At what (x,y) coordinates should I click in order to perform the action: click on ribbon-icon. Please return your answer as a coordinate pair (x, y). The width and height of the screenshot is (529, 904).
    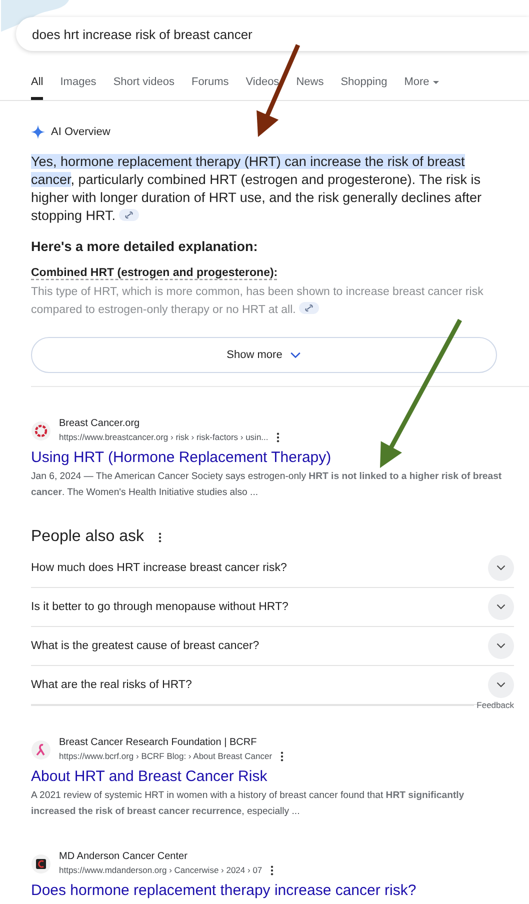
    Looking at the image, I should click on (41, 750).